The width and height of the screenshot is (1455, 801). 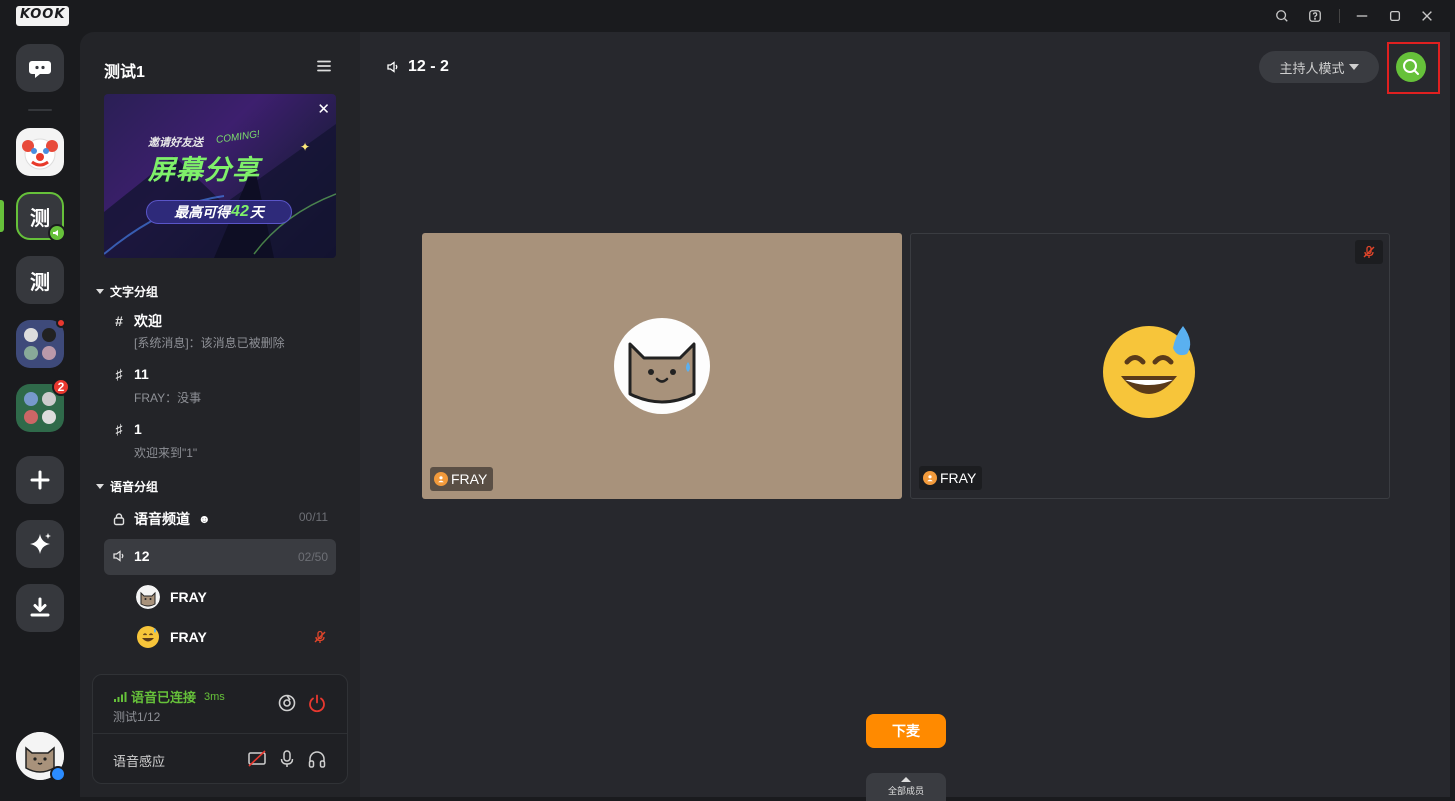 I want to click on host-mode-dropdown: 主持人模式, so click(x=1319, y=67).